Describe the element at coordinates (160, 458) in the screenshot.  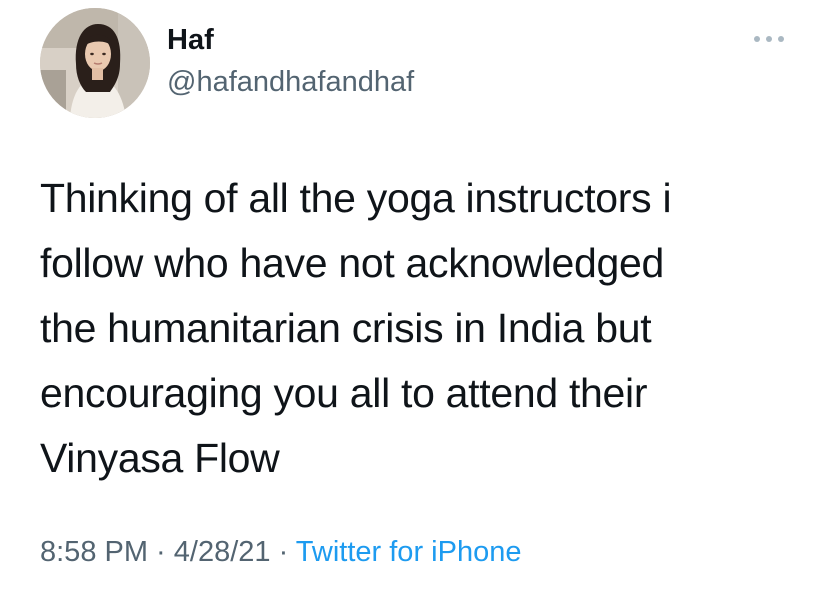
I see `tweet-text-line: Vinyasa Flow` at that location.